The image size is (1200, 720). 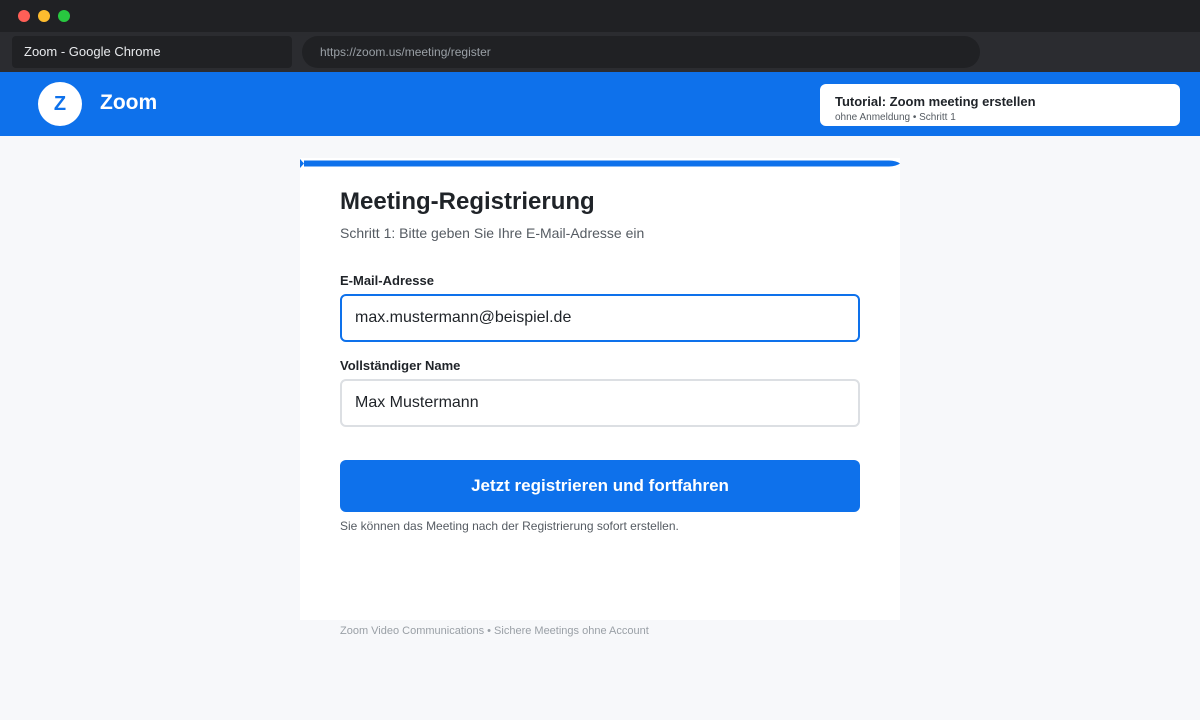 I want to click on tutorial-title: Tutorial: Zoom meeting erstellen, so click(x=935, y=101).